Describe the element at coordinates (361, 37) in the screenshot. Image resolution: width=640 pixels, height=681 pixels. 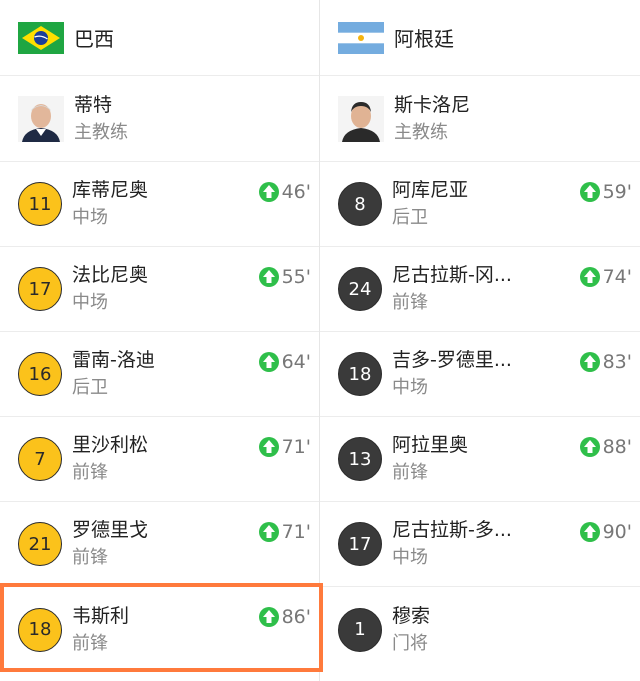
I see `argentina-flag-icon` at that location.